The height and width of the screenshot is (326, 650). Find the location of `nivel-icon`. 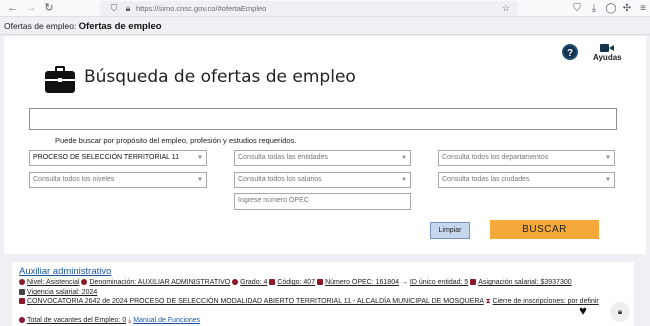

nivel-icon is located at coordinates (22, 282).